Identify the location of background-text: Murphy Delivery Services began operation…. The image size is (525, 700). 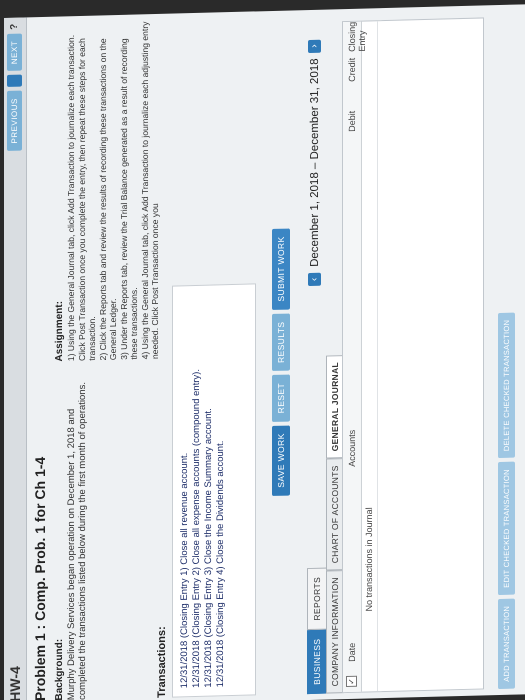
(77, 540).